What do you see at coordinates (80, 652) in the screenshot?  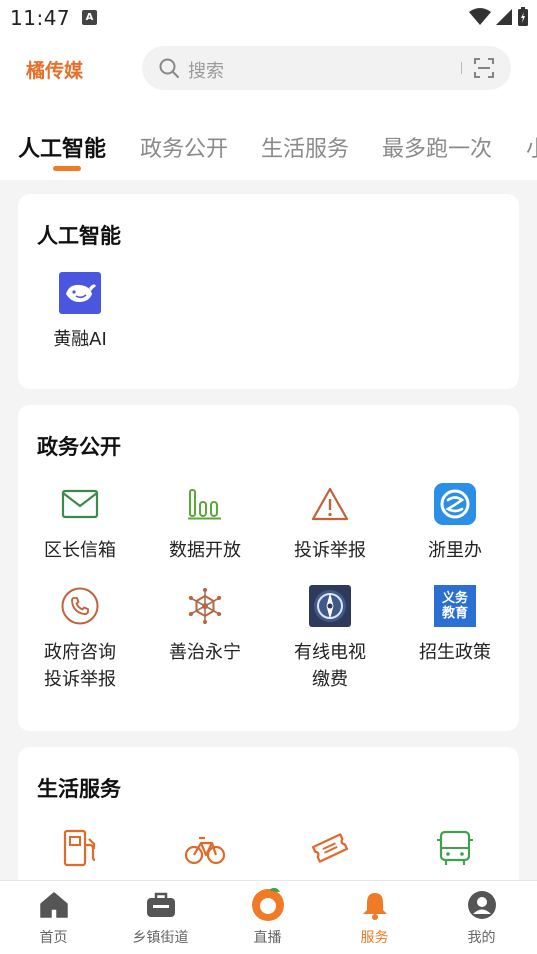 I see `item-label: 政府咨询` at bounding box center [80, 652].